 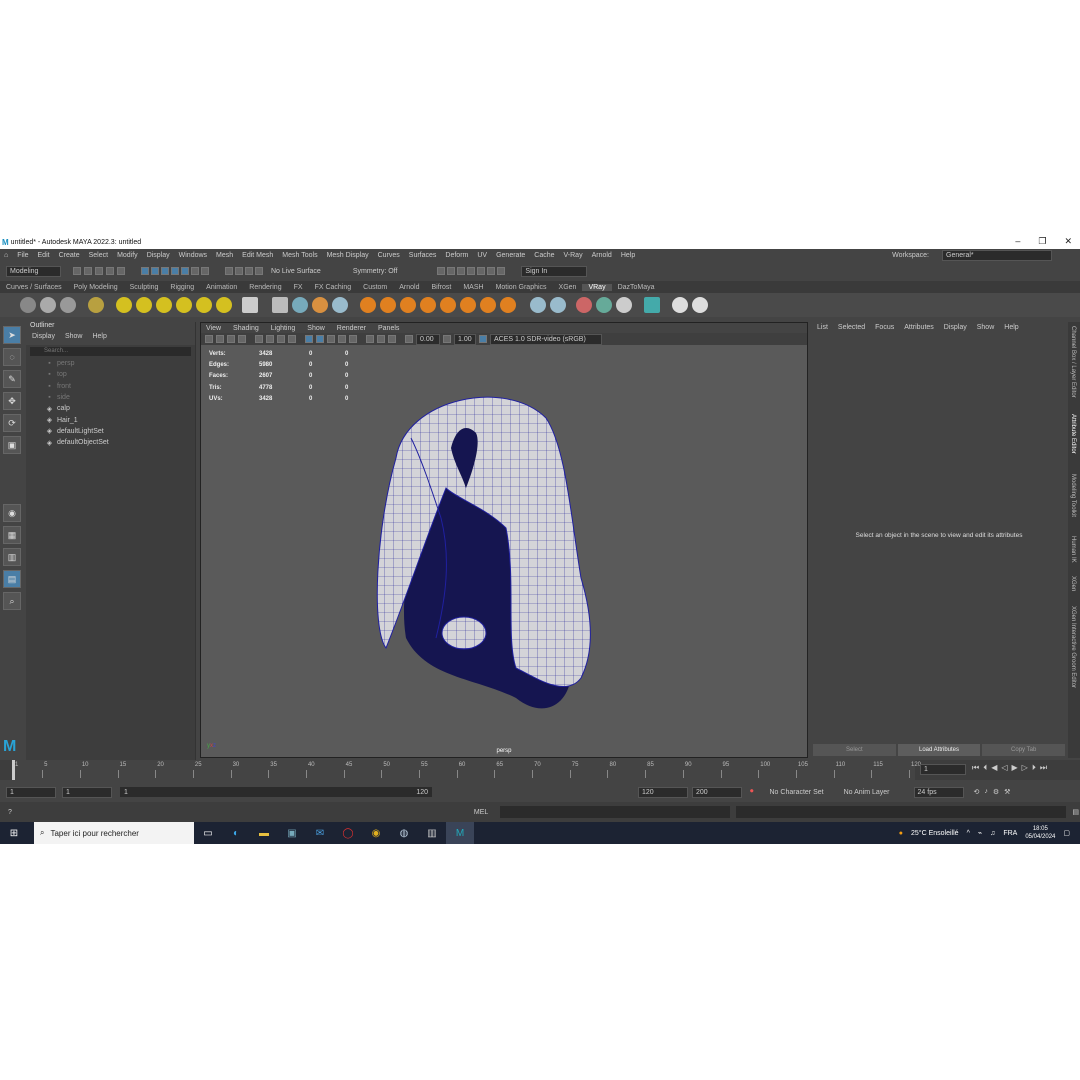 I want to click on xray-icon, so click(x=381, y=339).